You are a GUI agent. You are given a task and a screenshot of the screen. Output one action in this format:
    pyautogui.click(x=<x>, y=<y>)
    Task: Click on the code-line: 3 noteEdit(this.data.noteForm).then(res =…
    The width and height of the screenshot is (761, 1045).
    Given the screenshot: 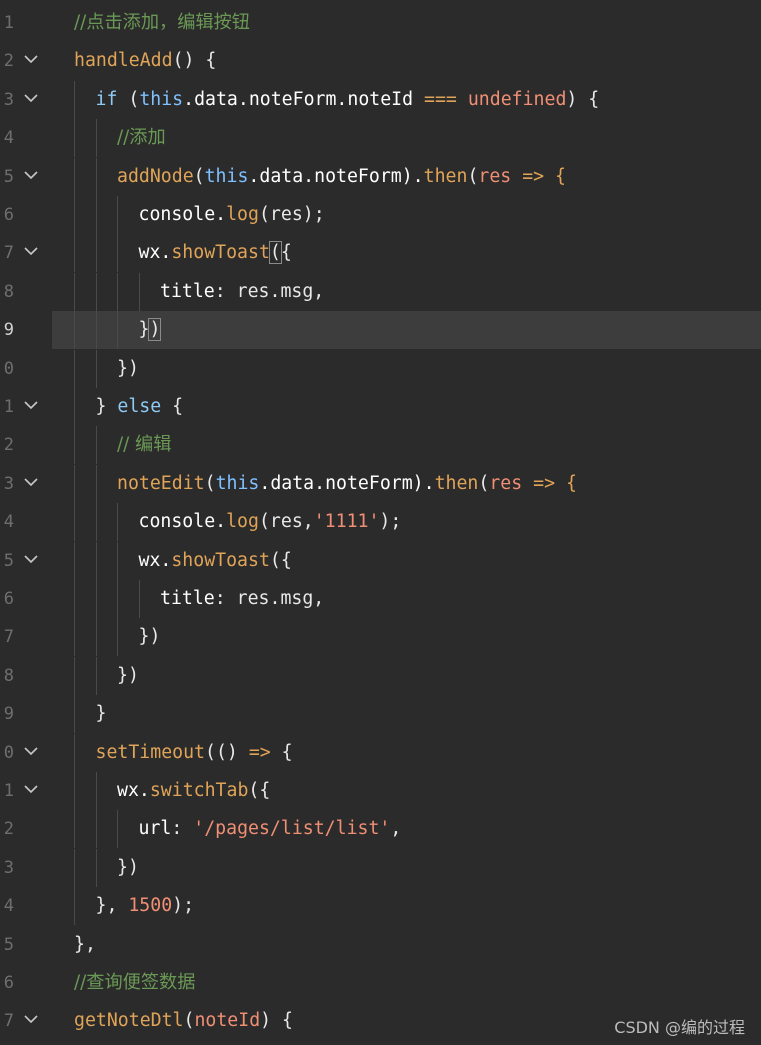 What is the action you would take?
    pyautogui.click(x=380, y=483)
    